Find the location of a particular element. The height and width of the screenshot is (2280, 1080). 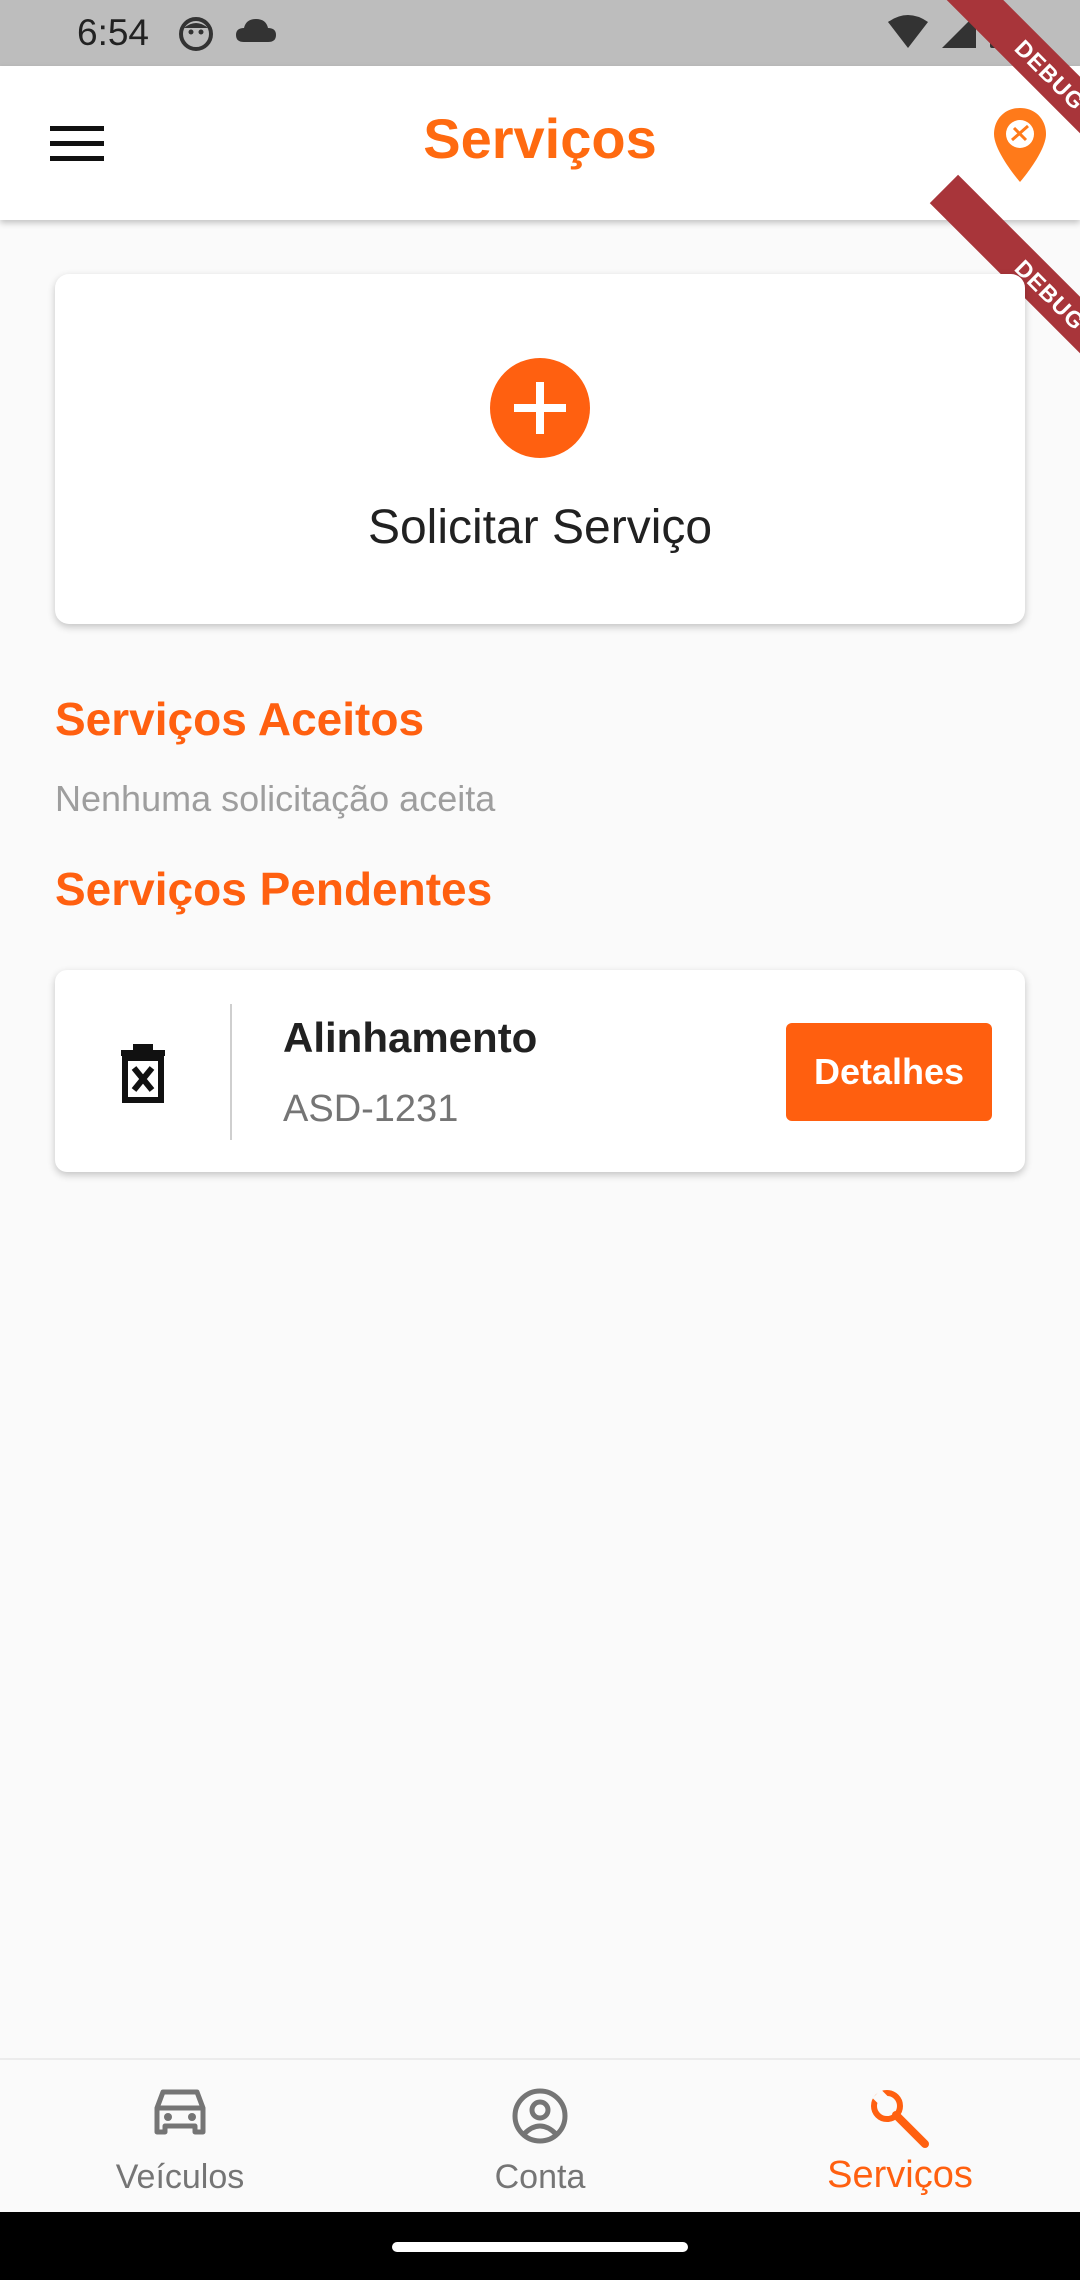

car-icon is located at coordinates (180, 2112).